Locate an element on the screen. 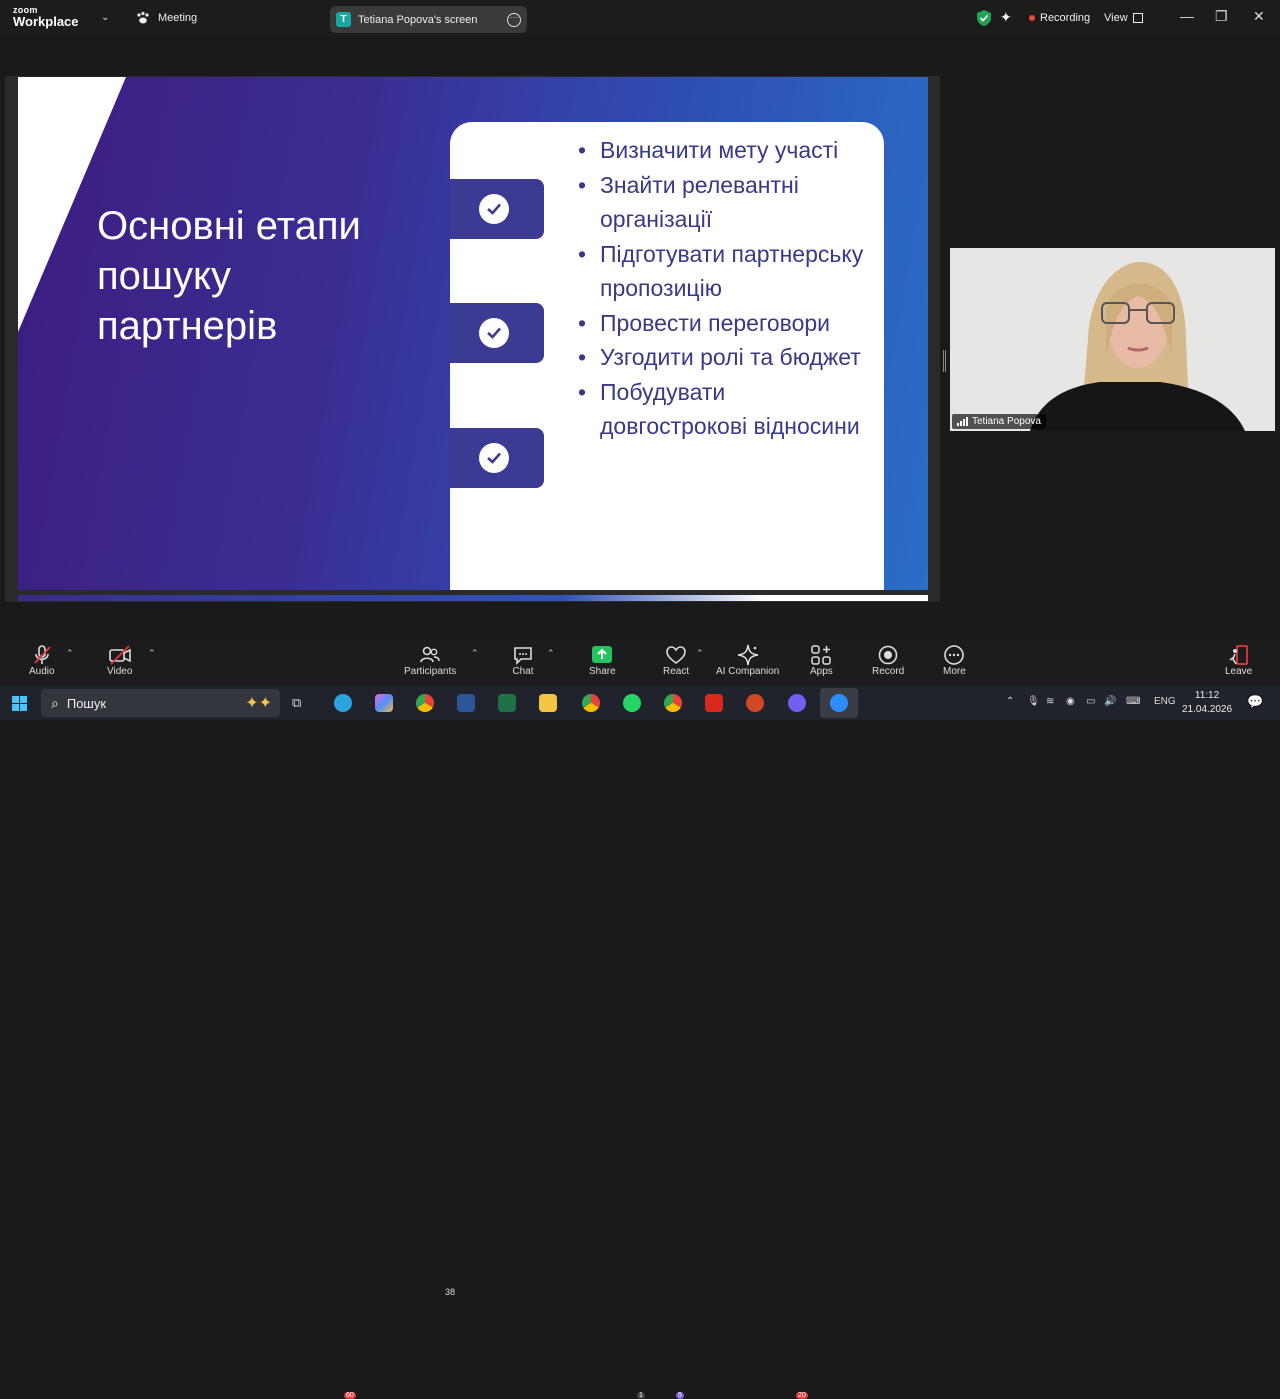 The width and height of the screenshot is (1280, 1399). recording-label: Recording is located at coordinates (1065, 18).